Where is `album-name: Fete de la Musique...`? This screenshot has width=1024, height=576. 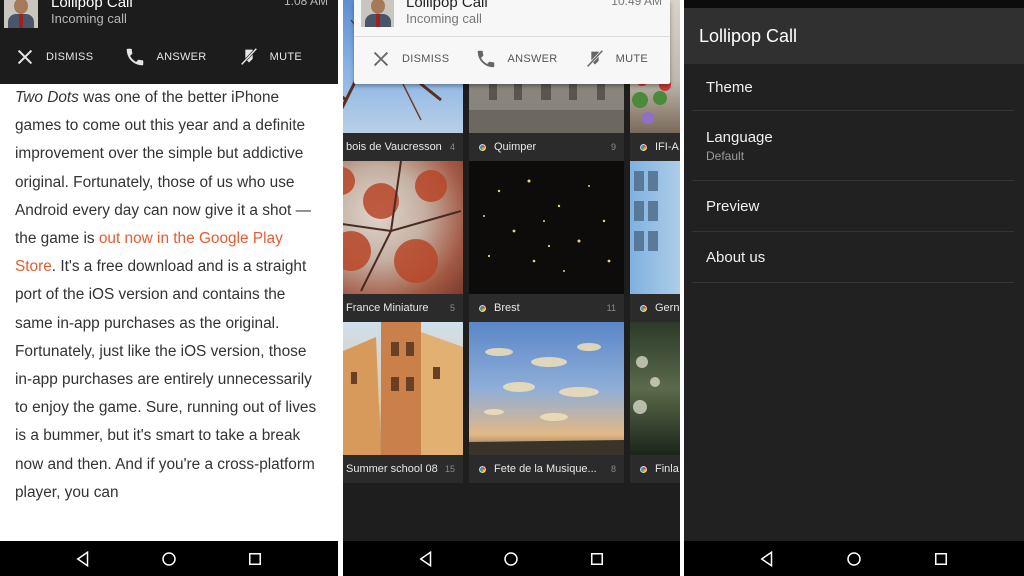 album-name: Fete de la Musique... is located at coordinates (545, 469).